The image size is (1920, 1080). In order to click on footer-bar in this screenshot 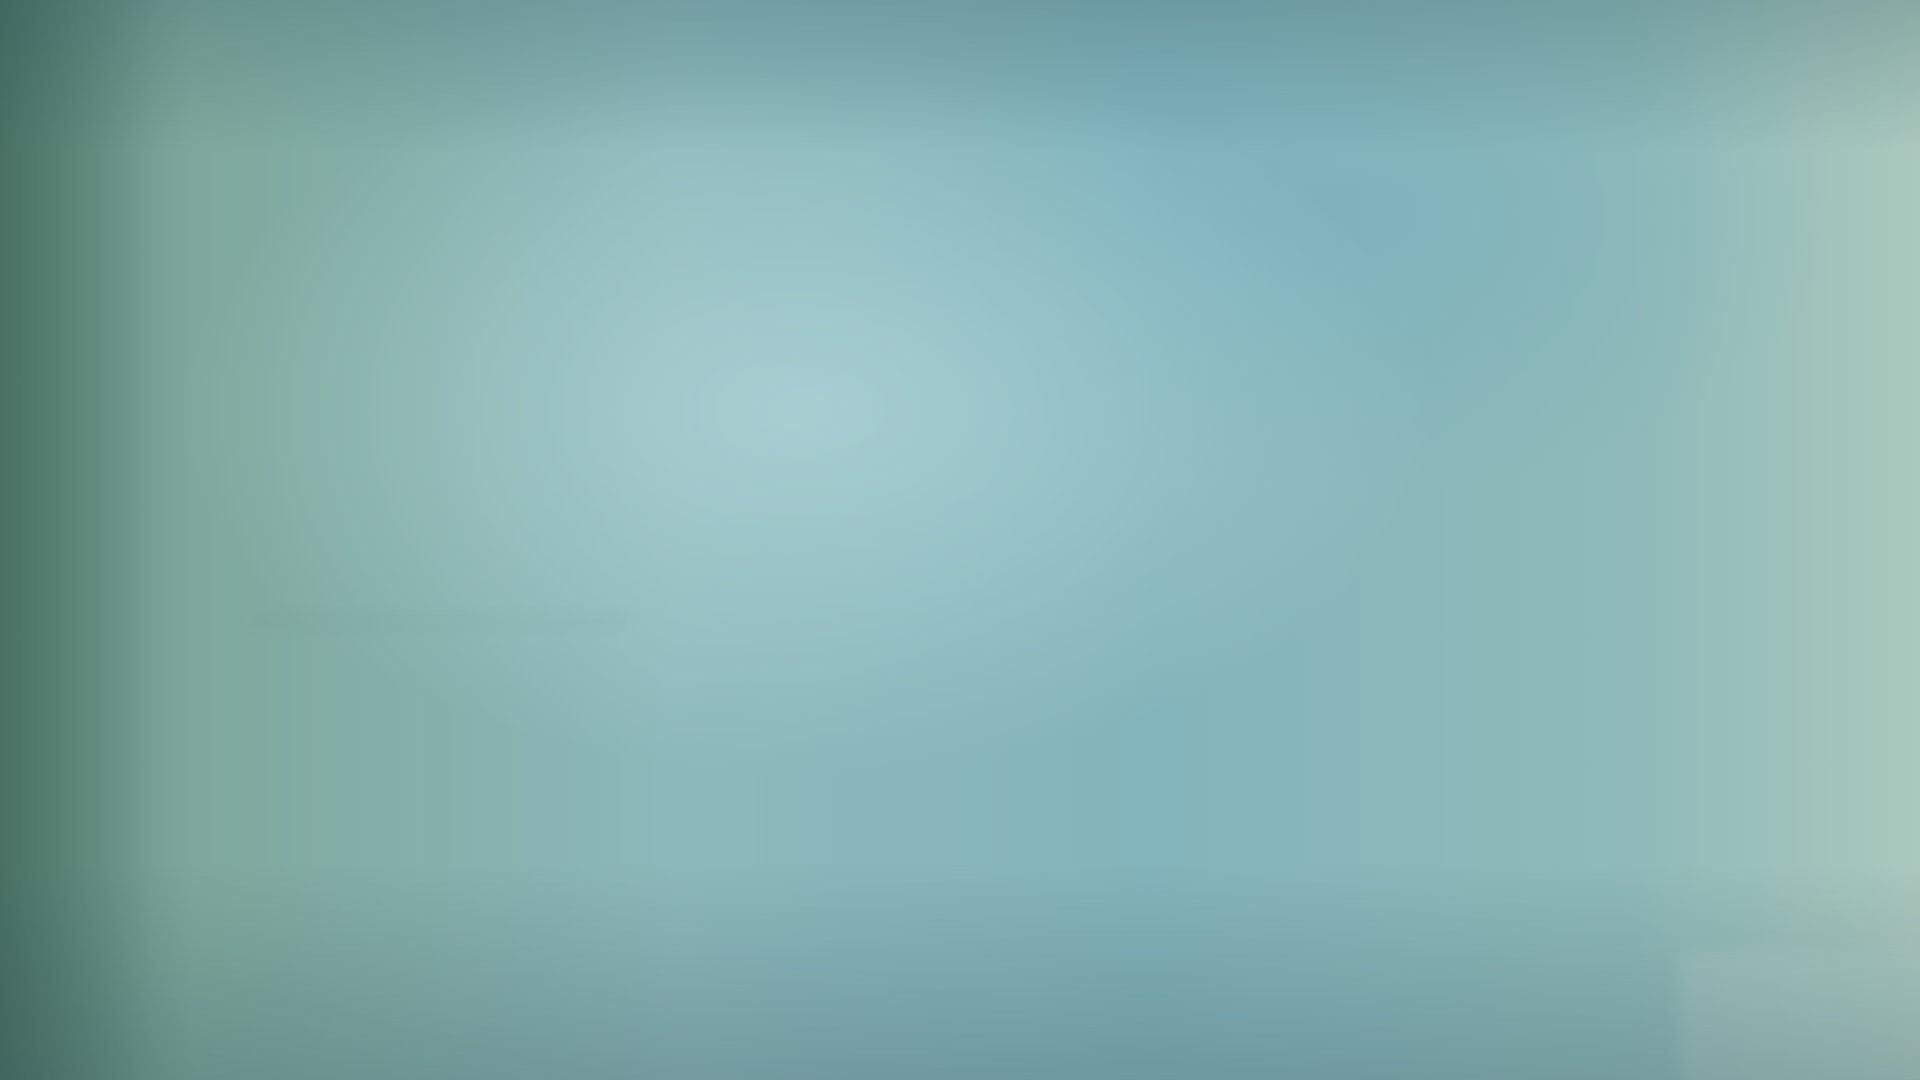, I will do `click(960, 805)`.